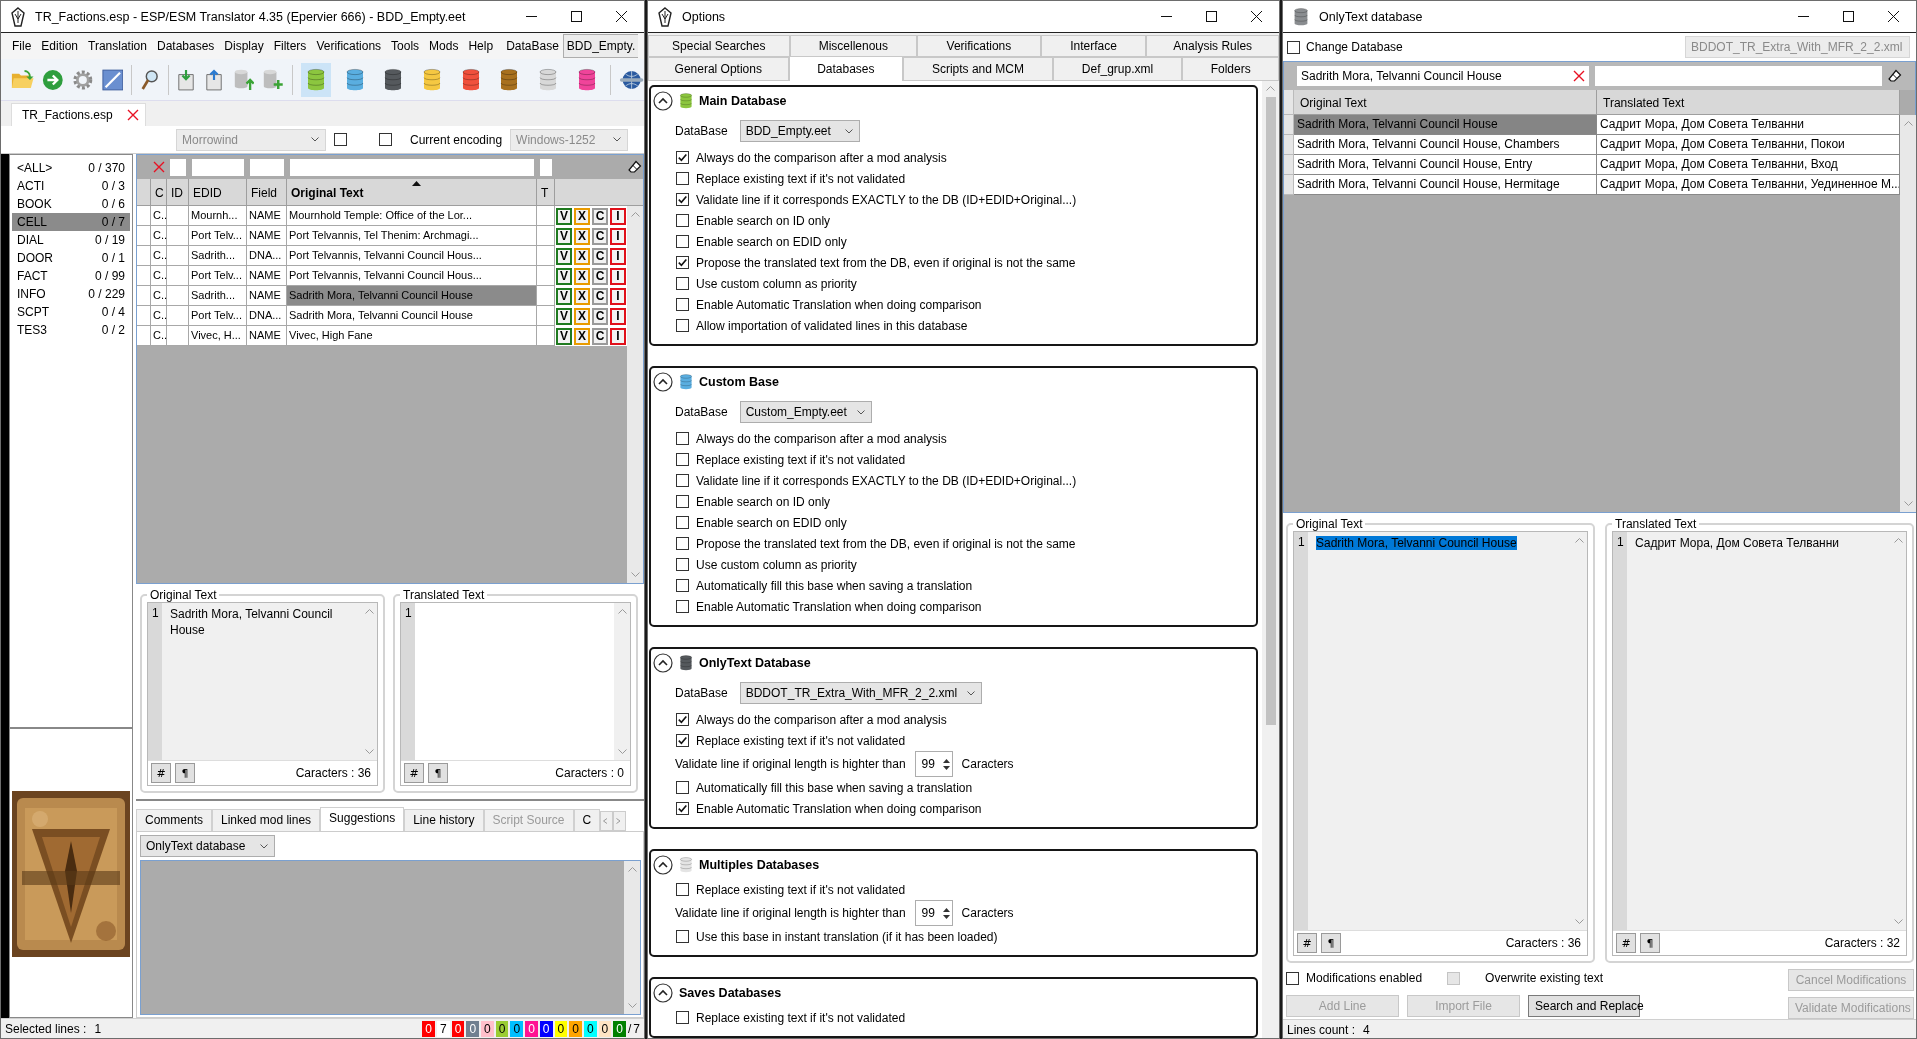  Describe the element at coordinates (71, 222) in the screenshot. I see `category-item: CELL 0 / 7` at that location.